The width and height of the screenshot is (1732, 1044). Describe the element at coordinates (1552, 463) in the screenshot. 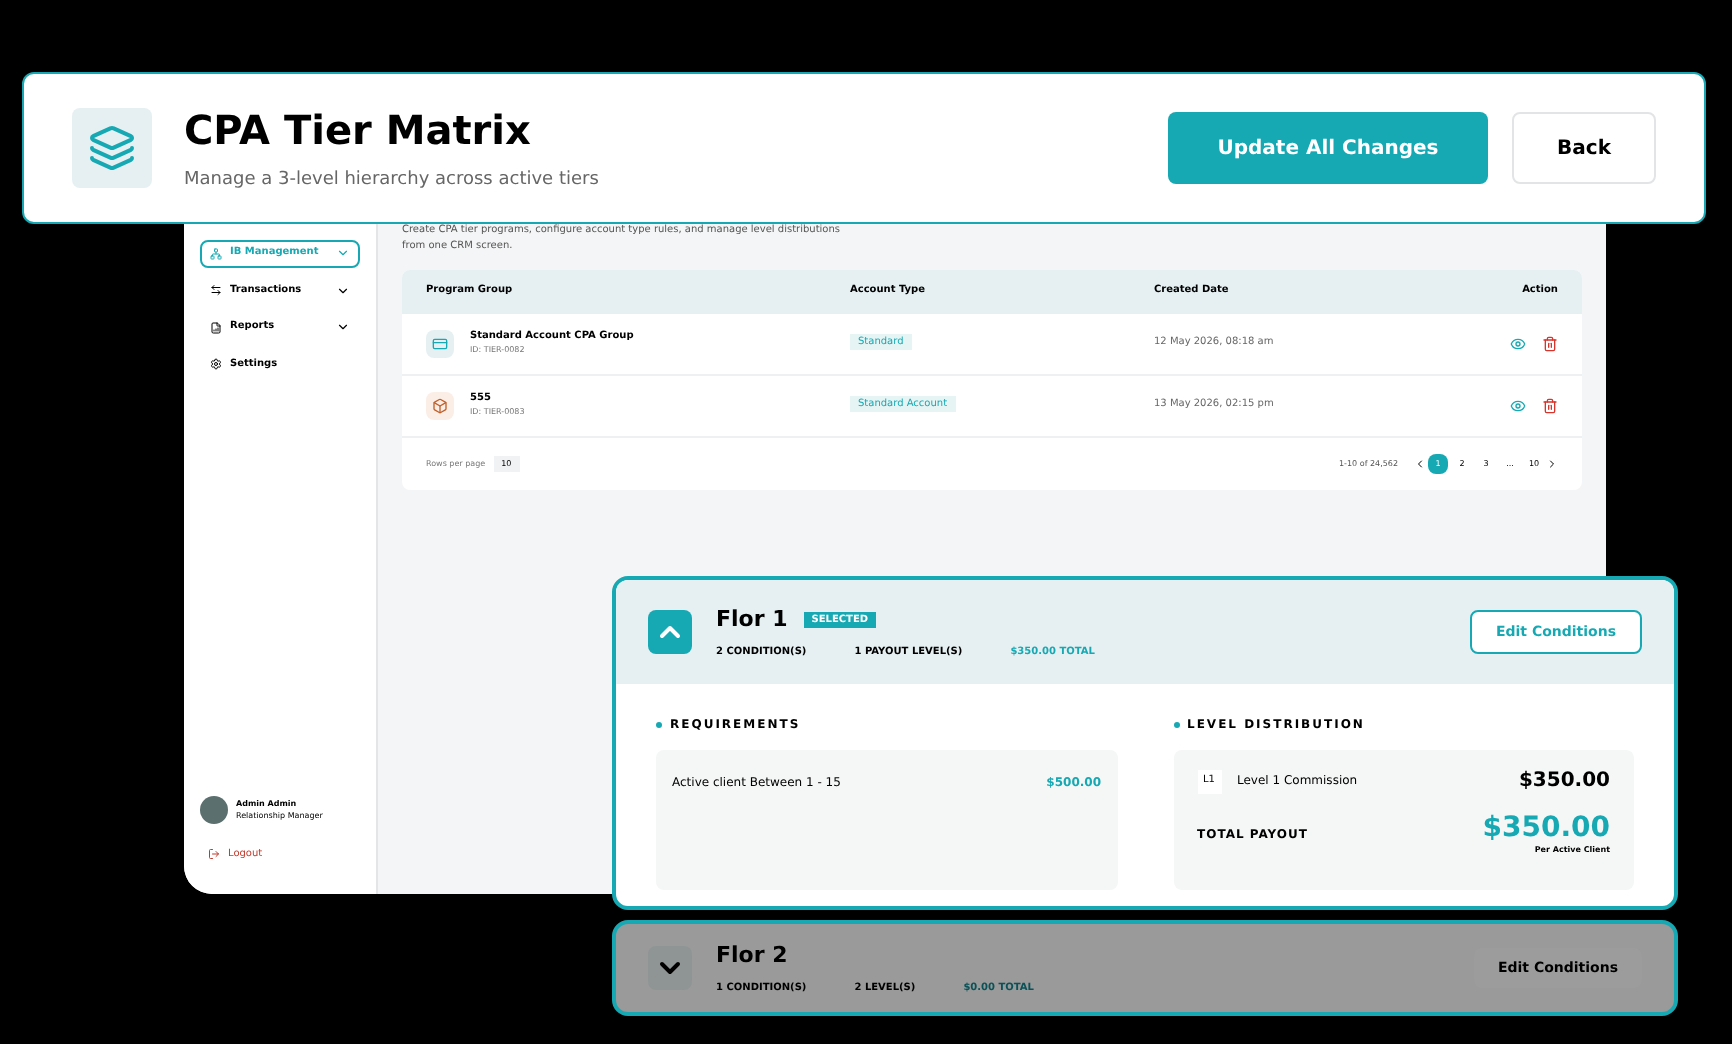

I see `next-page-button` at that location.